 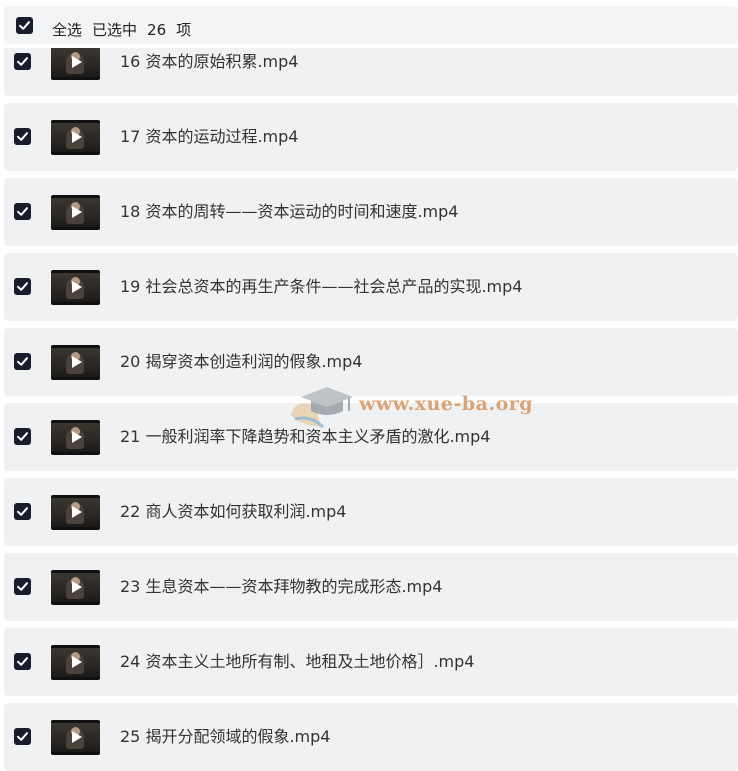 I want to click on selection-summary: 全选 已选中 26 项, so click(x=126, y=30).